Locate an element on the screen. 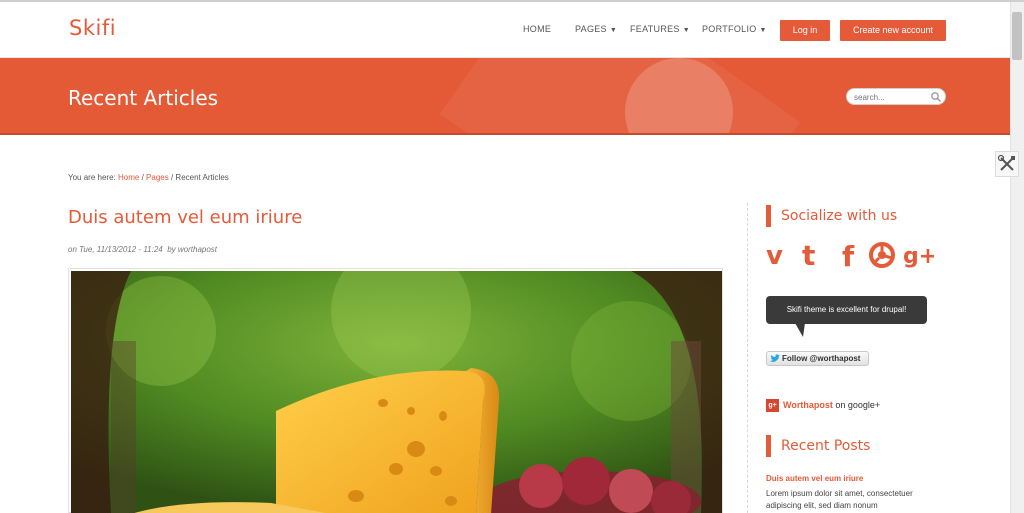 The width and height of the screenshot is (1024, 513). nav-features-label: FEATURES is located at coordinates (655, 29).